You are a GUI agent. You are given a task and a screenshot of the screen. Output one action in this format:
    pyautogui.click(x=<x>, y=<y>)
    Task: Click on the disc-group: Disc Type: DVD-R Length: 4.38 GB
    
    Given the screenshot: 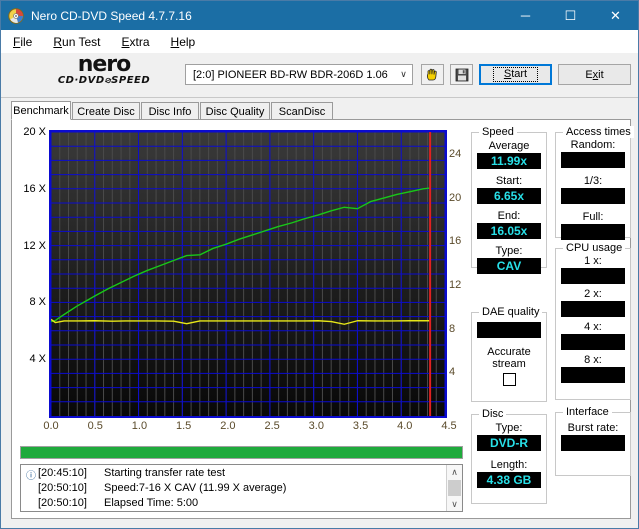 What is the action you would take?
    pyautogui.click(x=509, y=456)
    